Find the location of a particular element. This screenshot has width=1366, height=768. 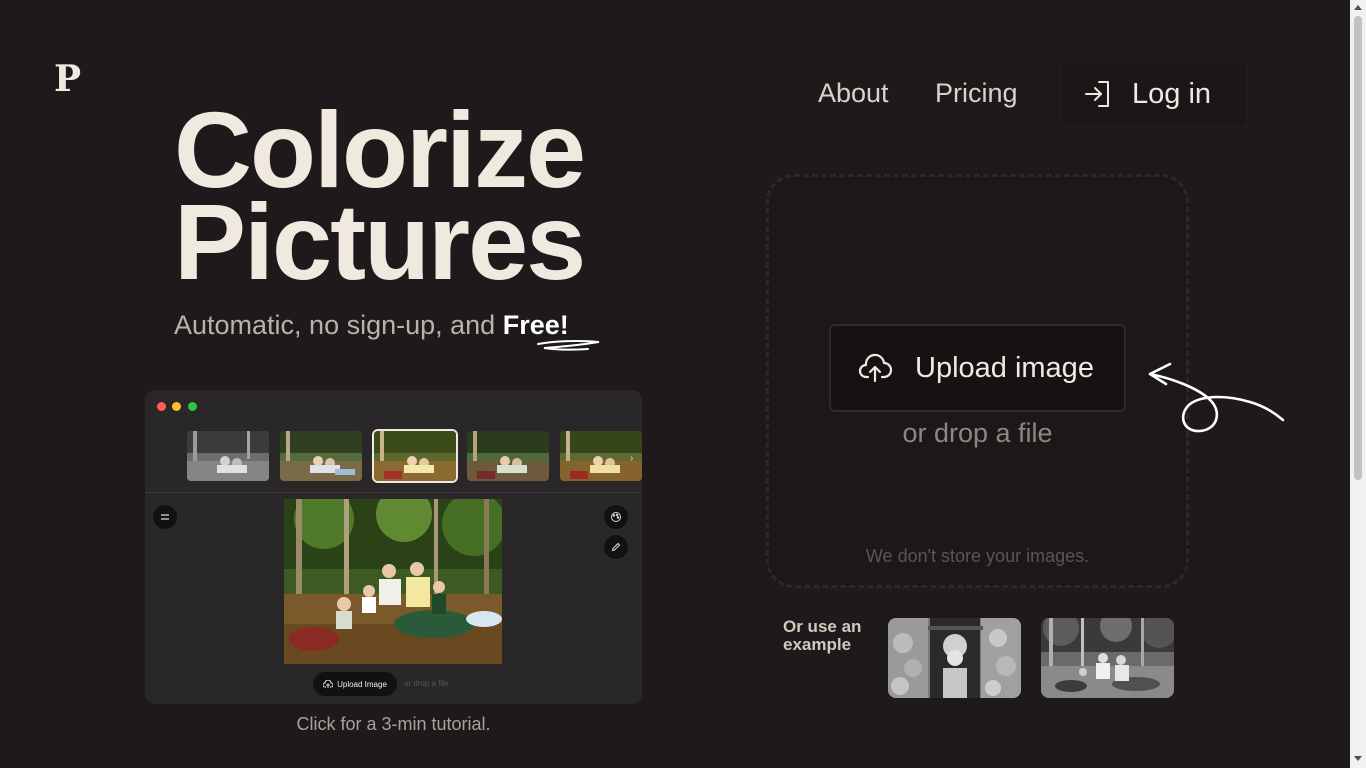

tutorial-video: › Upload Image or drop a file is located at coordinates (393, 547).